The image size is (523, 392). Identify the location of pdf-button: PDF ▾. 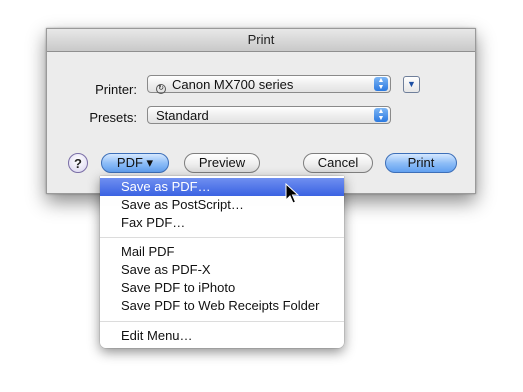
(135, 163).